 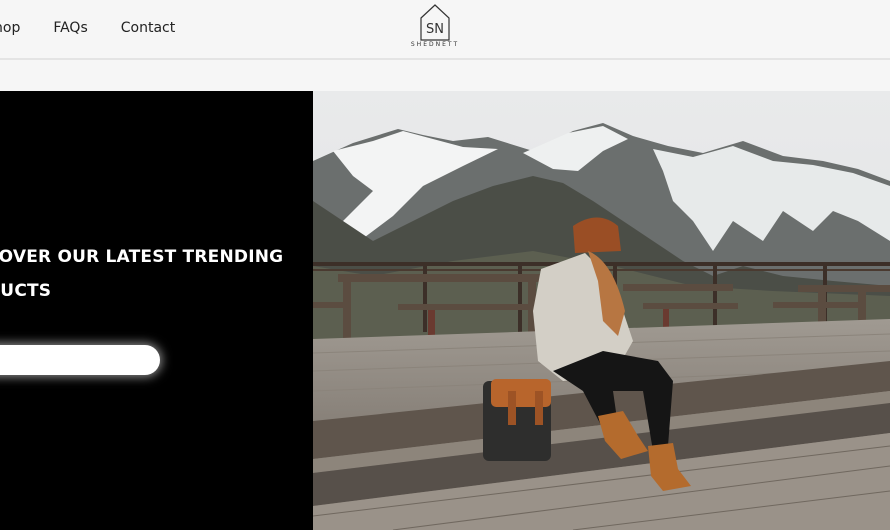 I want to click on logo-wordmark: SHEDNETT, so click(x=435, y=44).